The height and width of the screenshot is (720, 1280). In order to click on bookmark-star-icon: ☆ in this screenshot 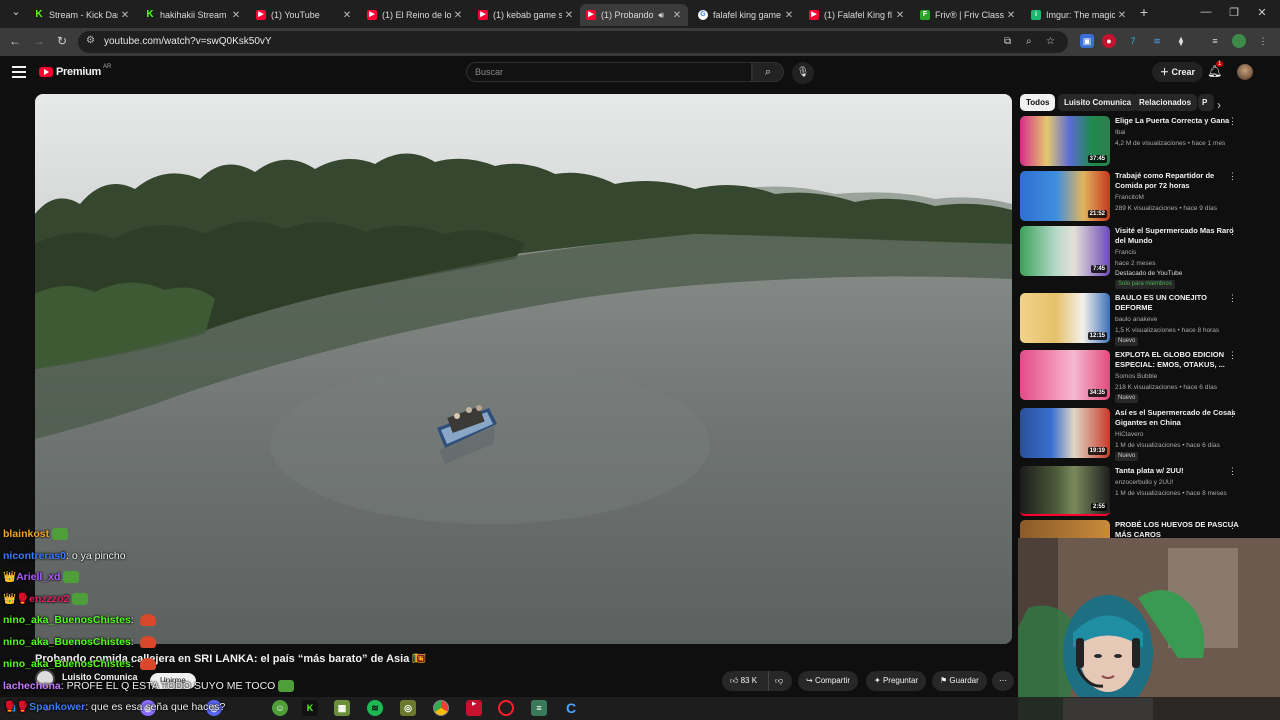, I will do `click(1050, 41)`.